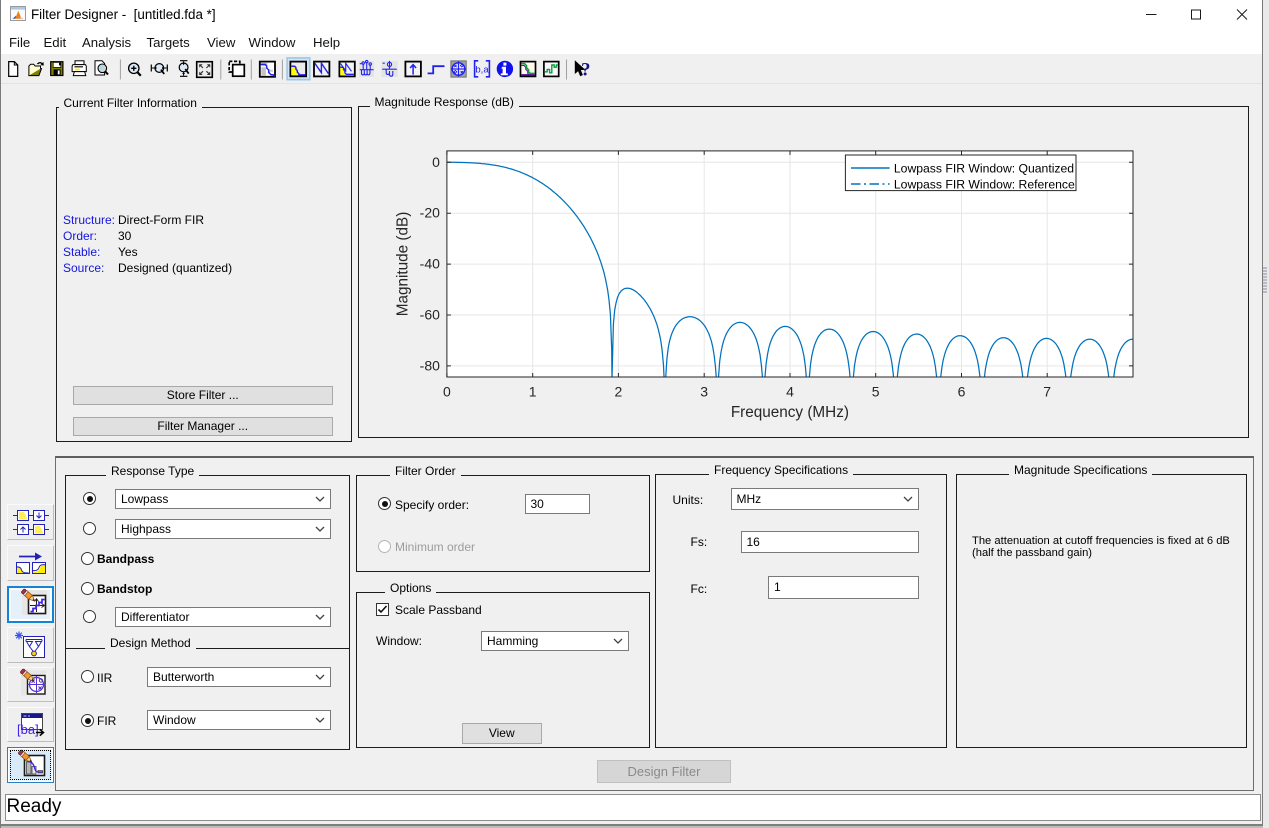 Image resolution: width=1269 pixels, height=828 pixels. What do you see at coordinates (430, 365) in the screenshot?
I see `svg-text: -80` at bounding box center [430, 365].